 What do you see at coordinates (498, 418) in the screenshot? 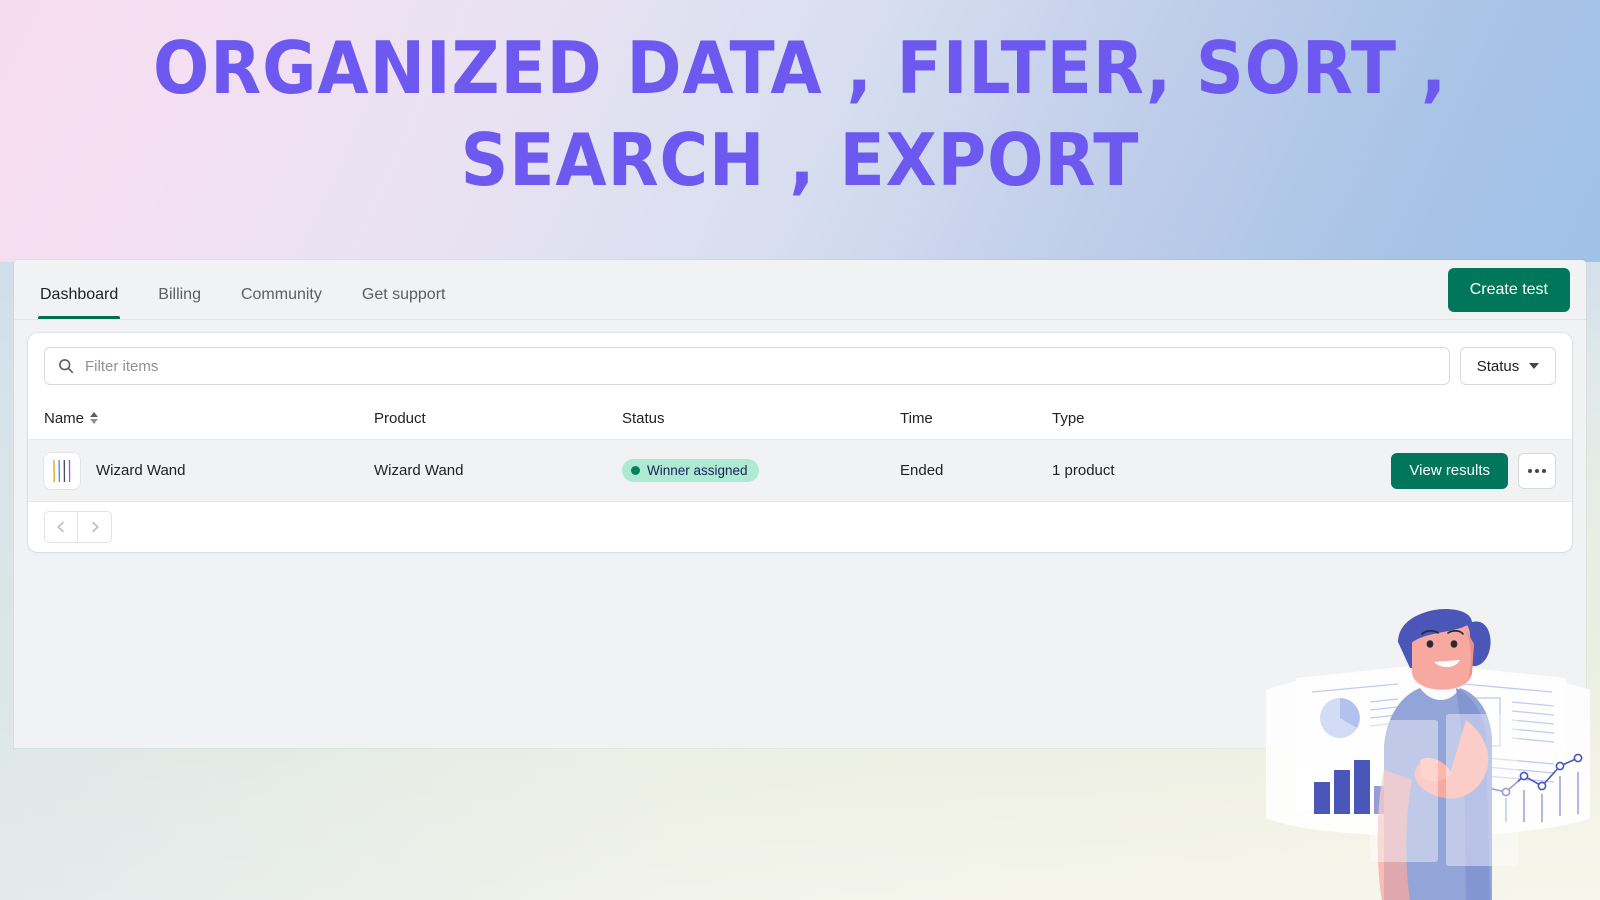
I see `column-header-product: Product` at bounding box center [498, 418].